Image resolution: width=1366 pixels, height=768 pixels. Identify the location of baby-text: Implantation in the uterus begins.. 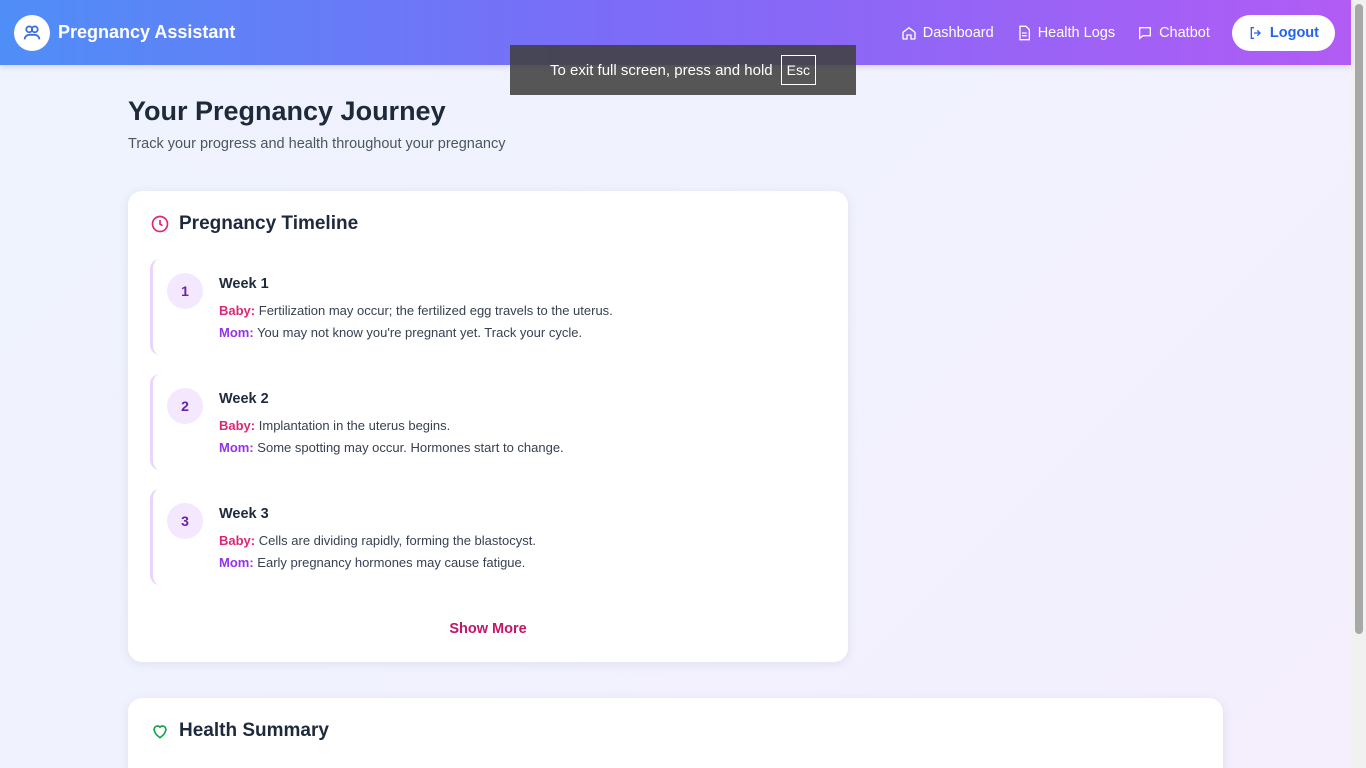
(354, 425).